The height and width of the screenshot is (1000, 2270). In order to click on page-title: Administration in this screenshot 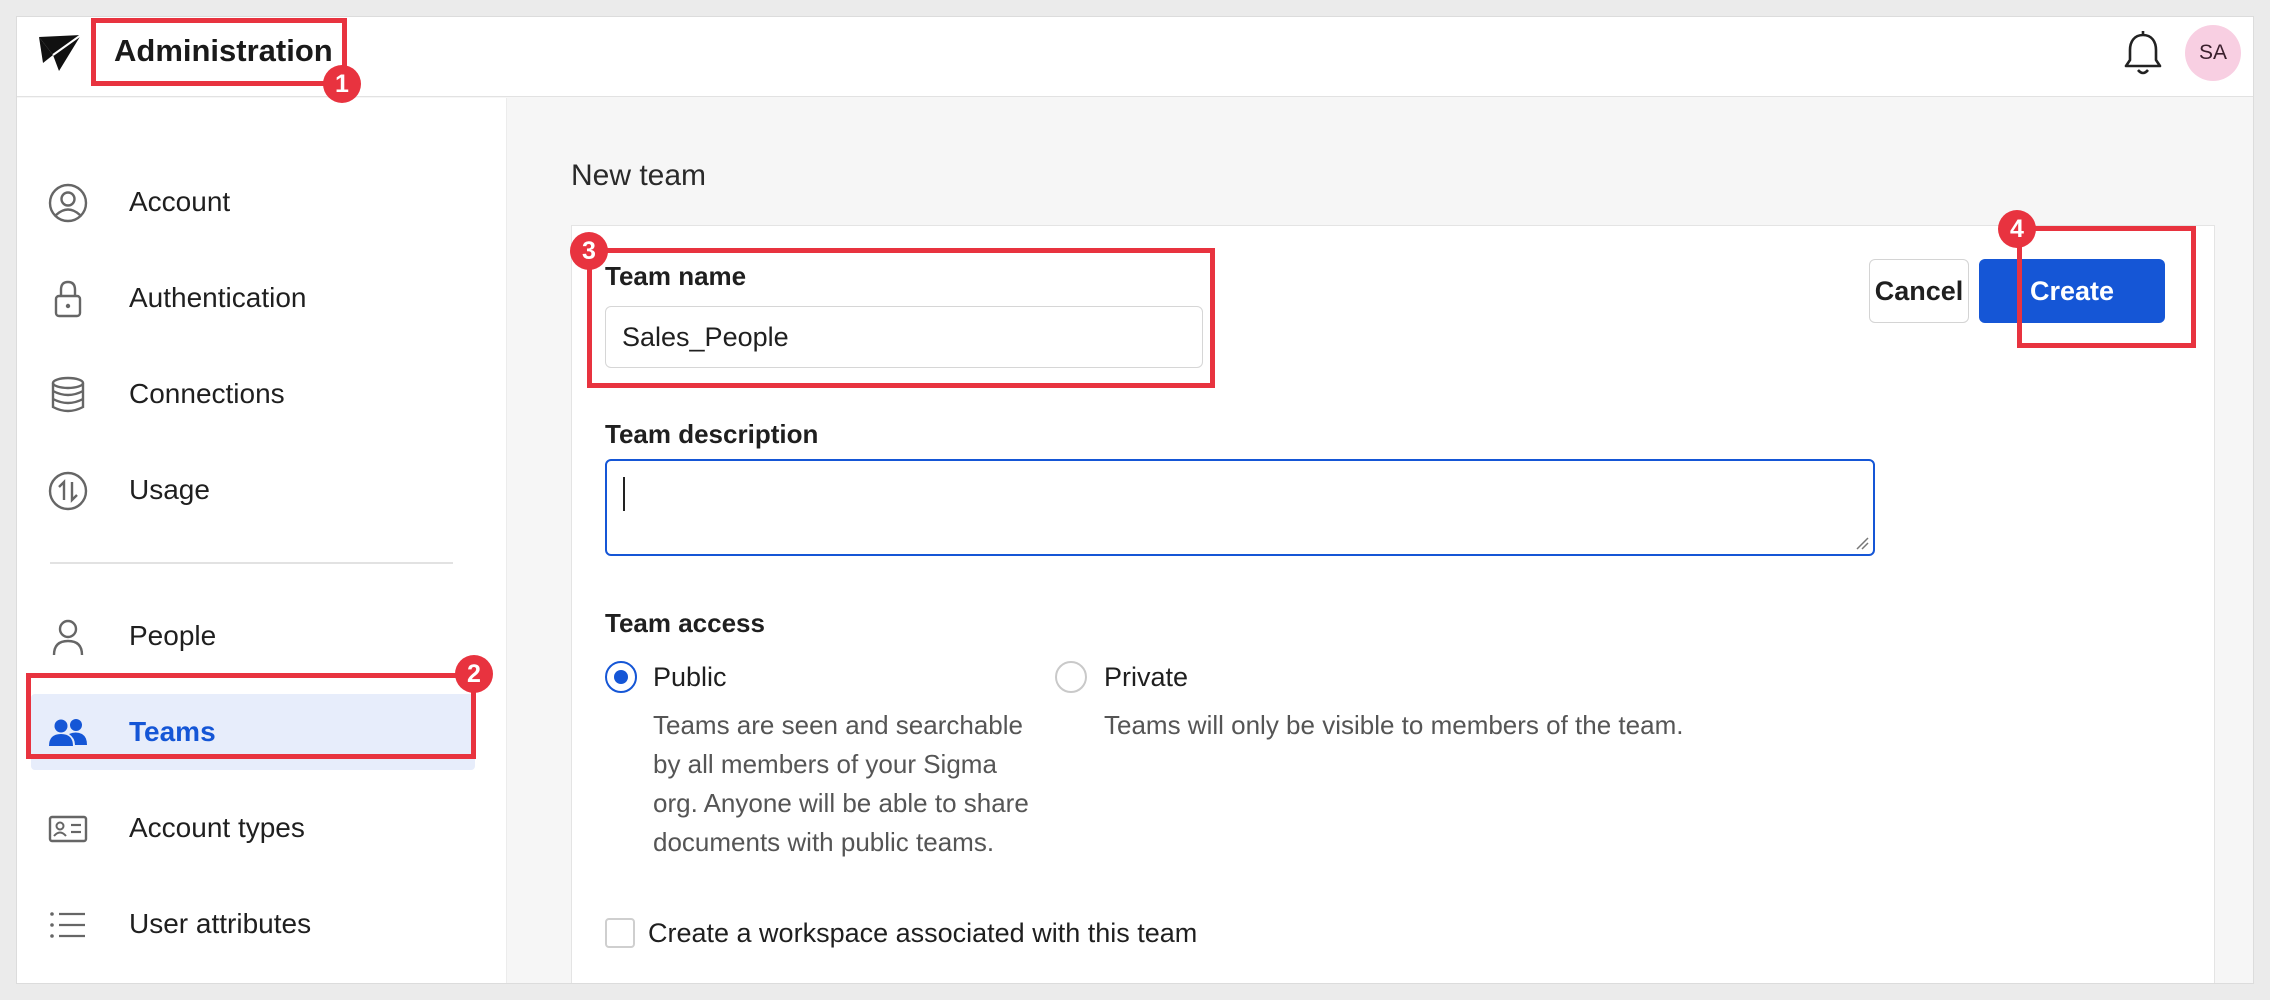, I will do `click(223, 50)`.